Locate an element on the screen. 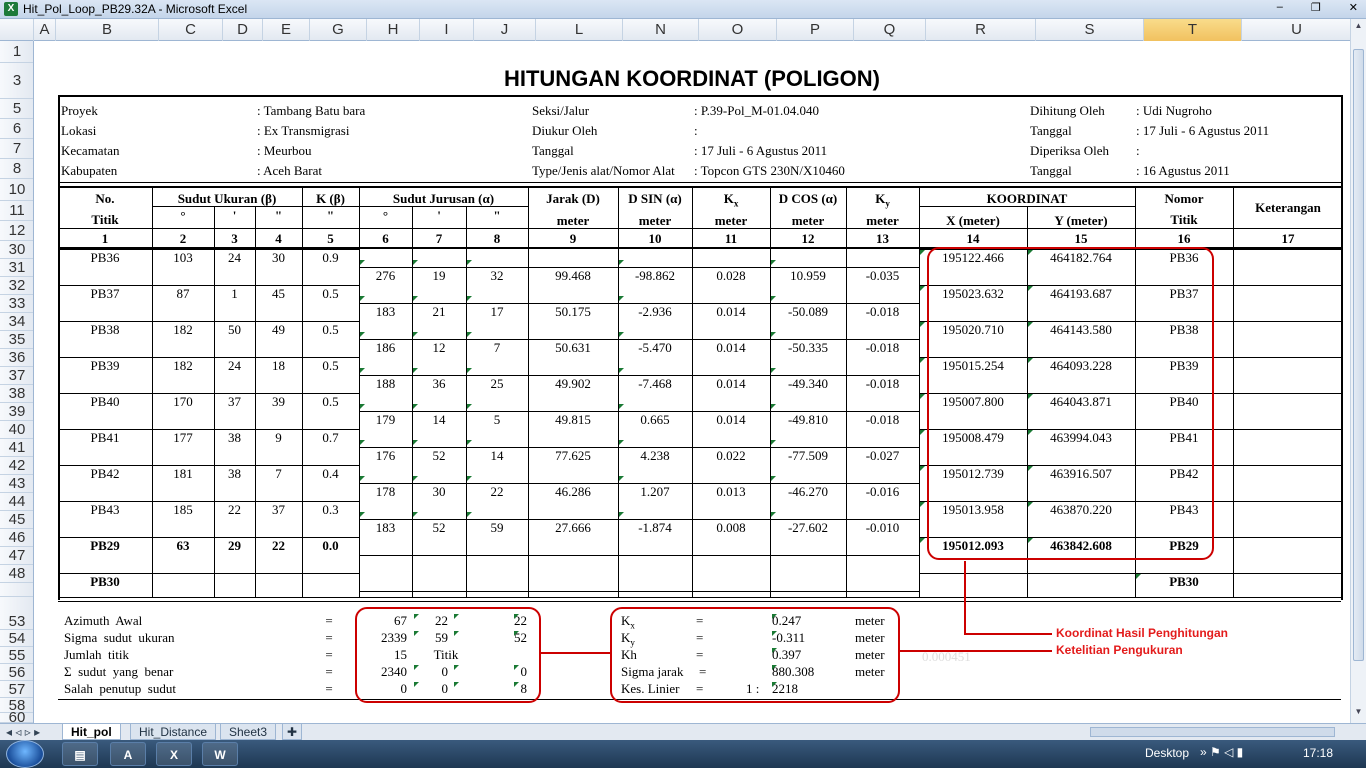 This screenshot has width=1366, height=768. scroll-up-icon: ▲ is located at coordinates (1358, 28).